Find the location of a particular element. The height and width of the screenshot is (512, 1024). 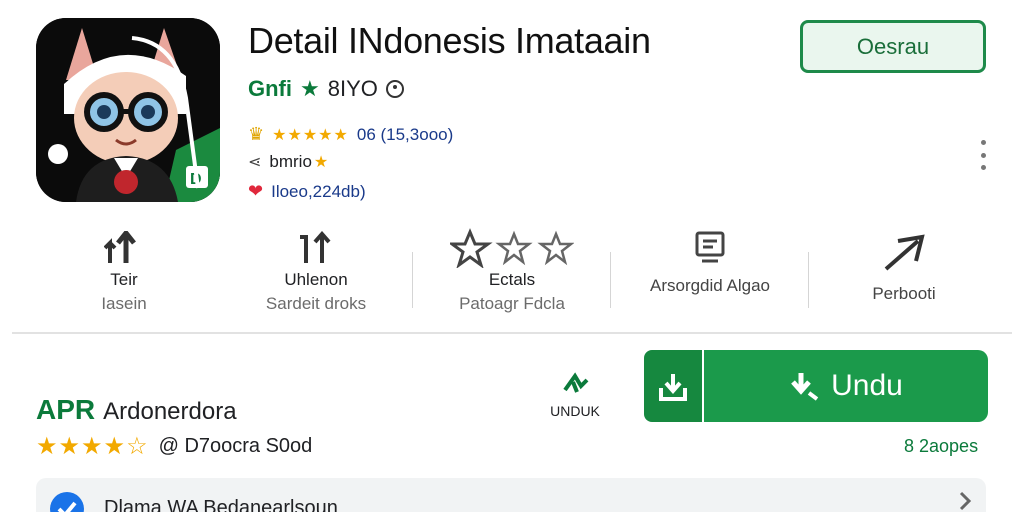

share-icon: ⋖ is located at coordinates (255, 162).